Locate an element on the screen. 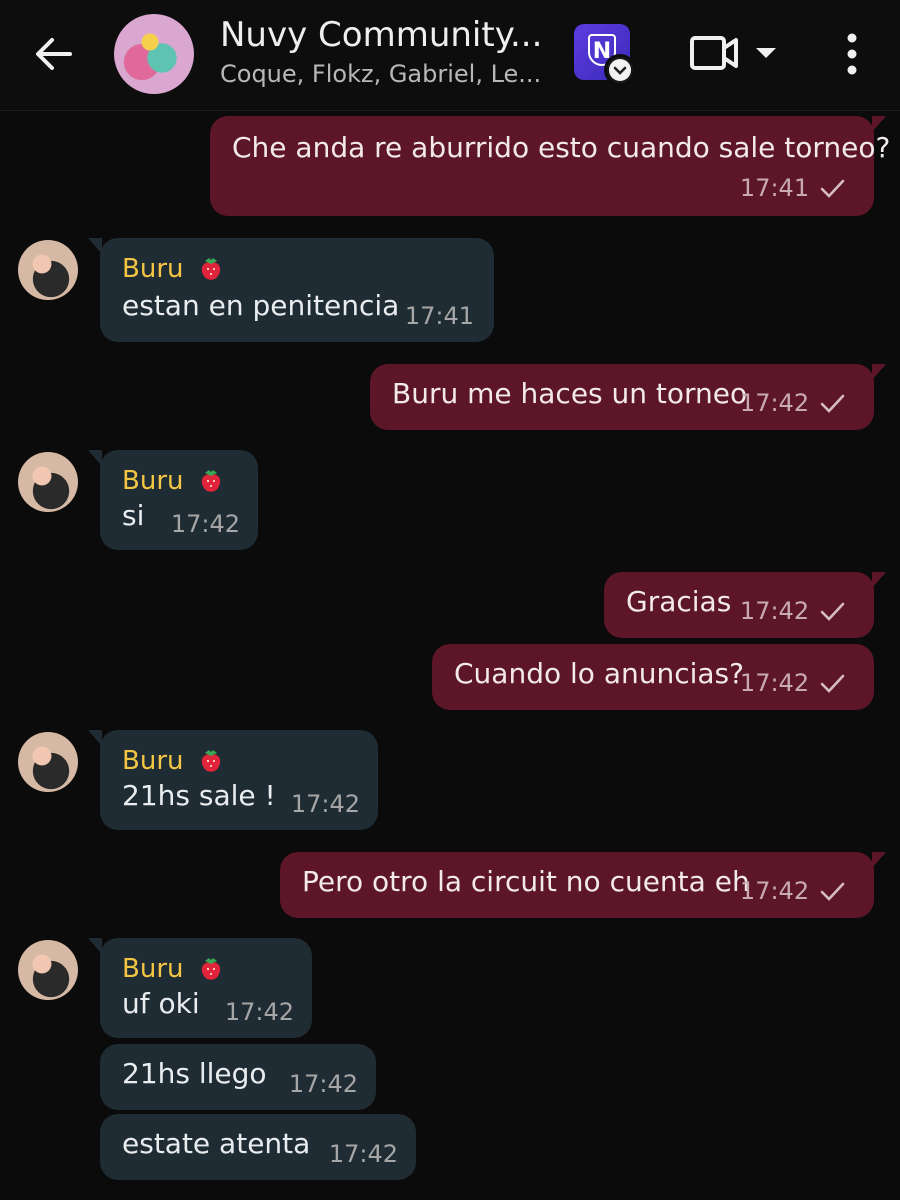 This screenshot has width=900, height=1200. video-call-button is located at coordinates (735, 54).